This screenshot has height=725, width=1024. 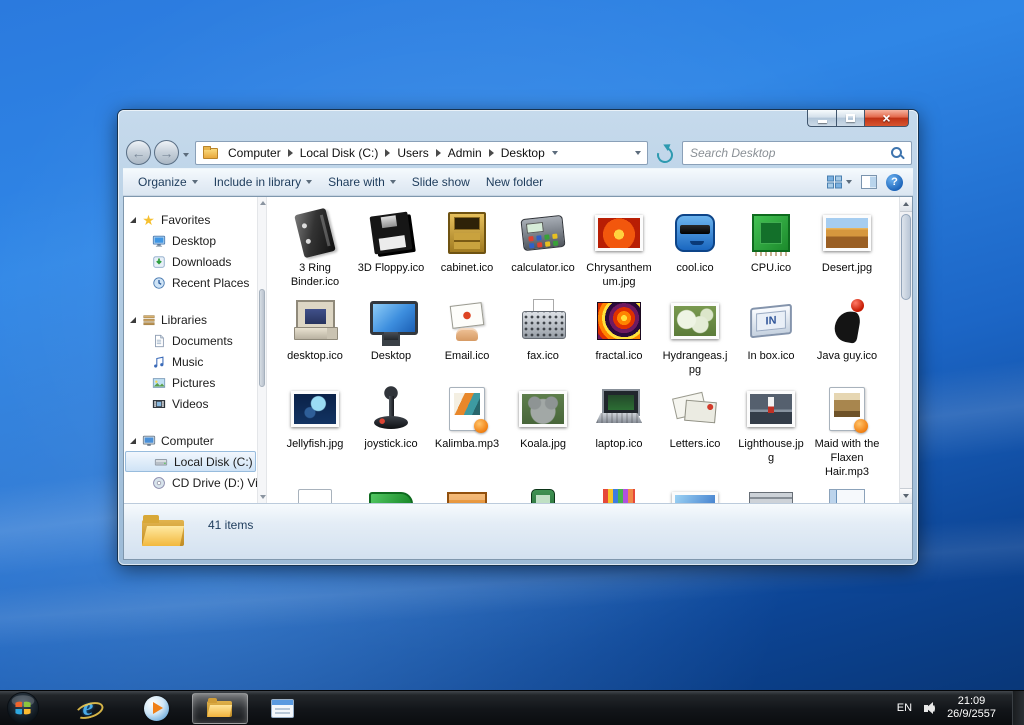 I want to click on file-item: laptop.ico, so click(x=619, y=428).